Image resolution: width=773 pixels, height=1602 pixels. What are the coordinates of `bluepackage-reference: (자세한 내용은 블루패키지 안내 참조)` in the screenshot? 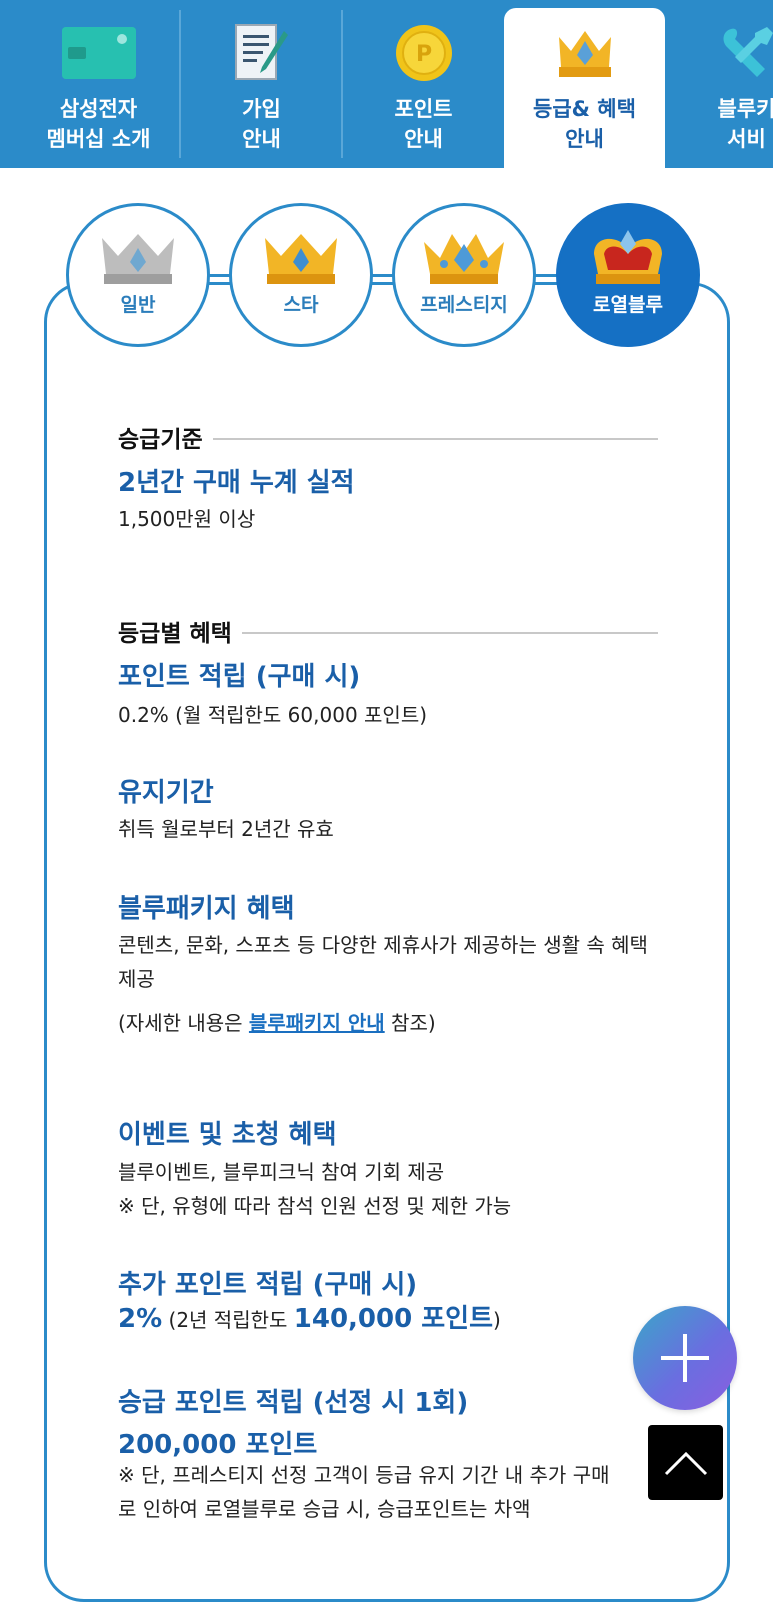 It's located at (388, 1023).